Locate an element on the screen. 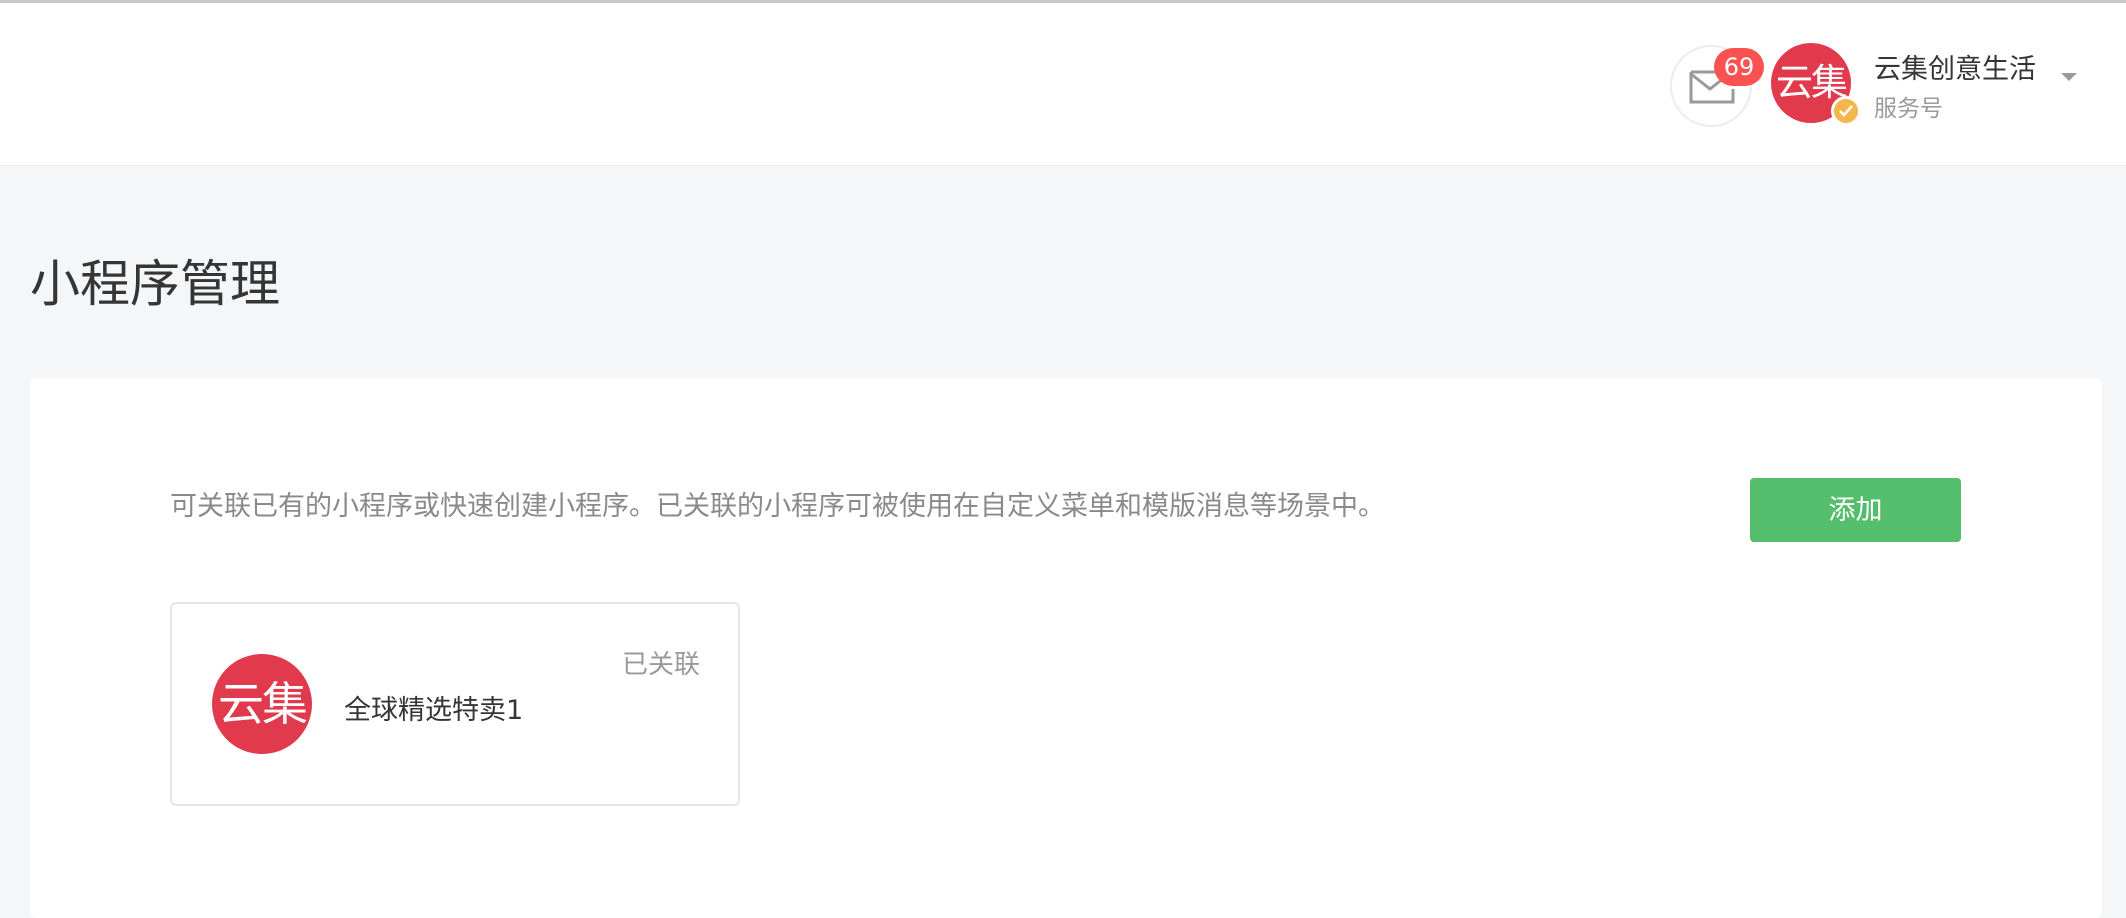  mini-program-card: 云集 全球精选特卖1 已关联 is located at coordinates (455, 704).